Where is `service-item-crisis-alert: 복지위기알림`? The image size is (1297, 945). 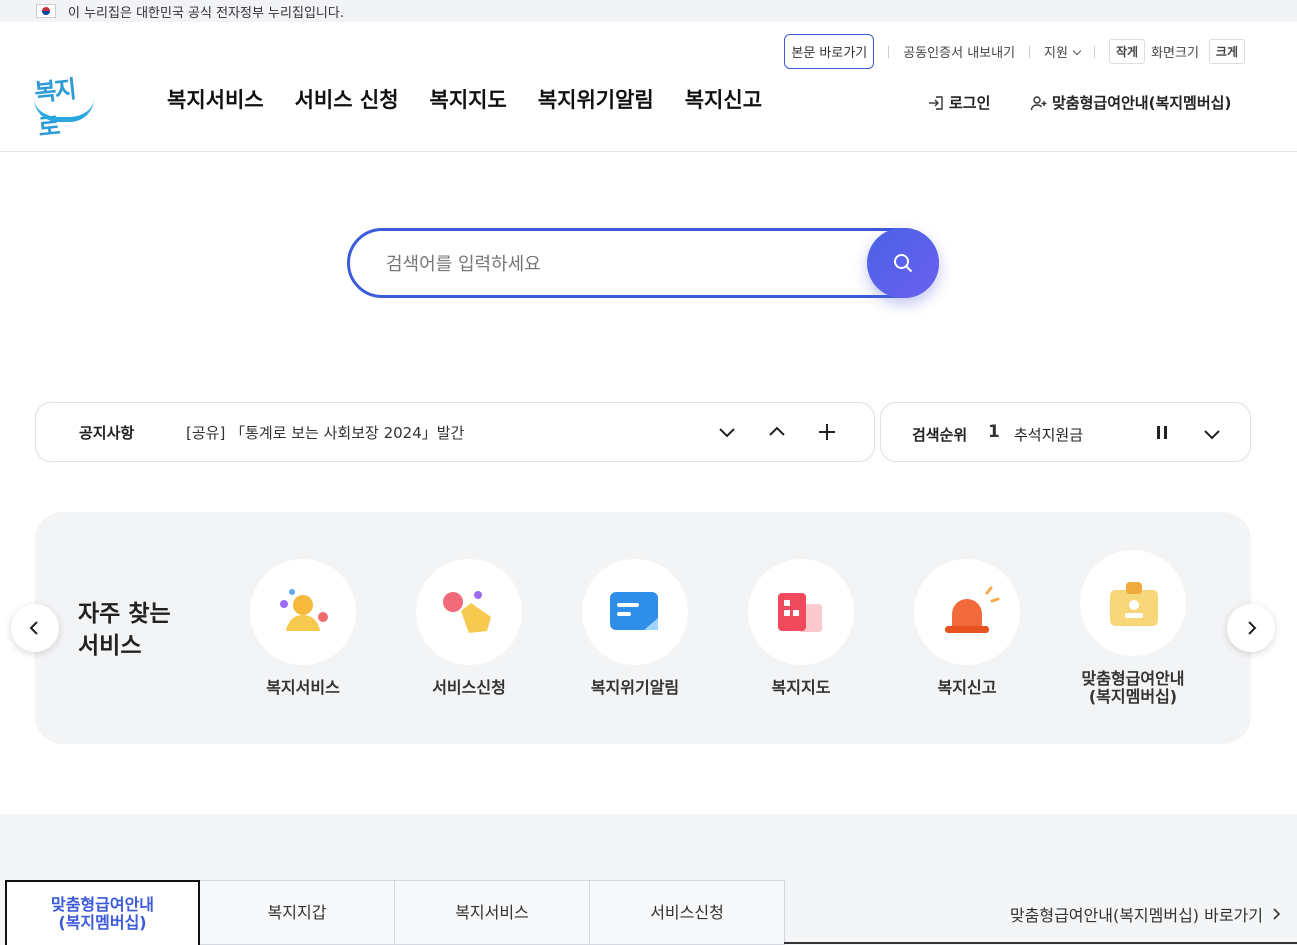 service-item-crisis-alert: 복지위기알림 is located at coordinates (635, 628).